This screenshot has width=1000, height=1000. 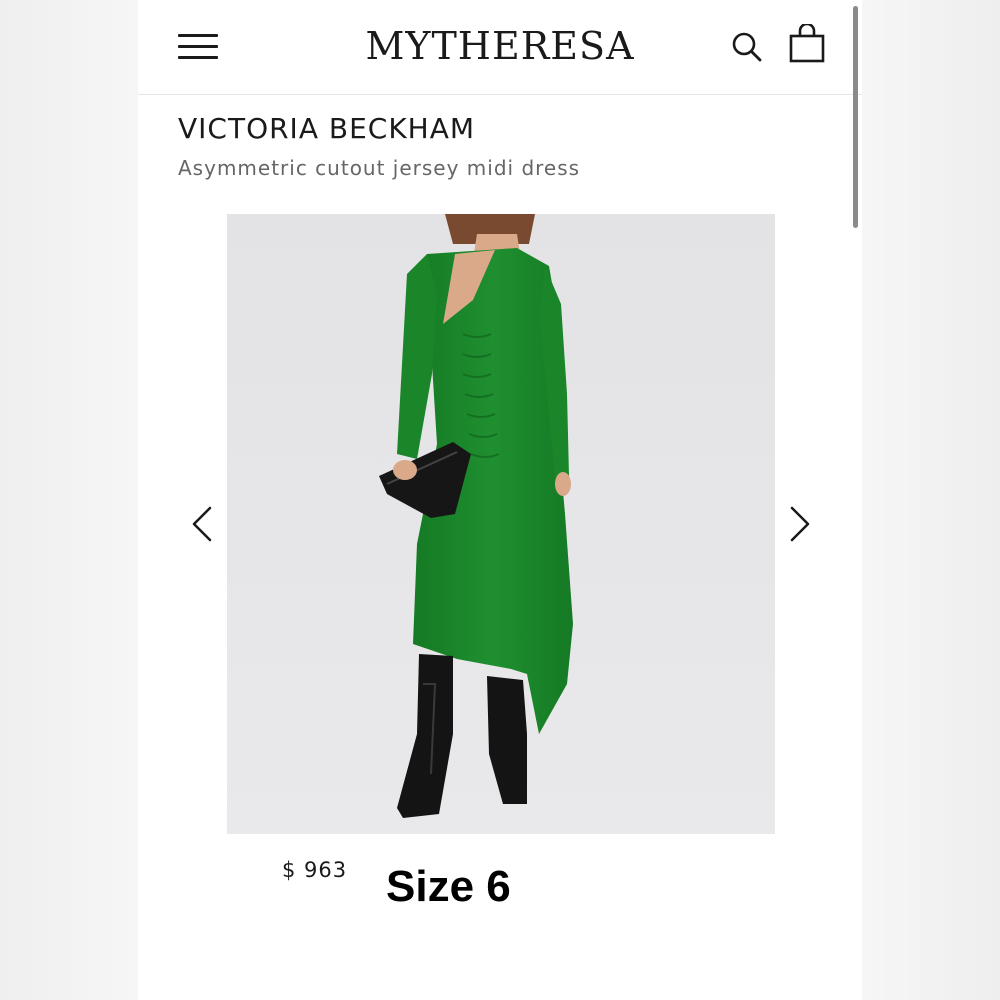 I want to click on chevron-left-icon, so click(x=202, y=524).